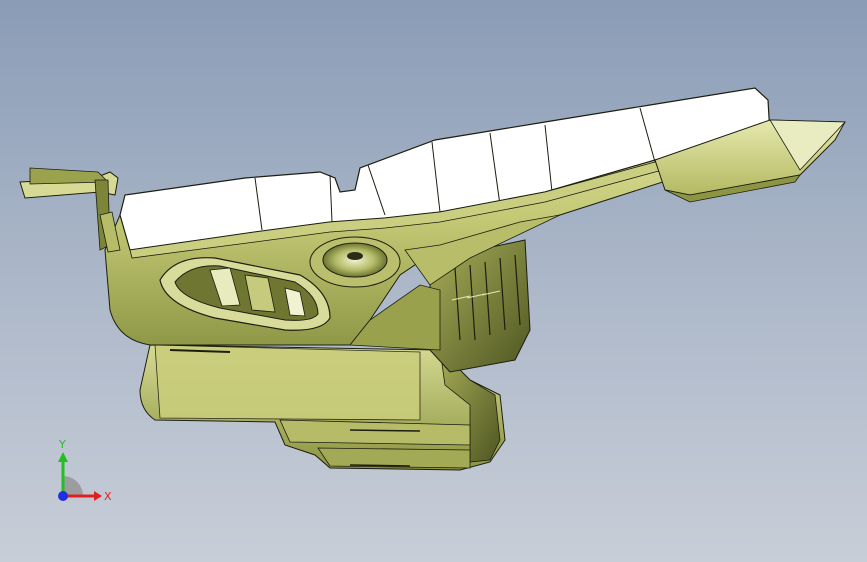 The image size is (867, 562). I want to click on round-boss, so click(355, 262).